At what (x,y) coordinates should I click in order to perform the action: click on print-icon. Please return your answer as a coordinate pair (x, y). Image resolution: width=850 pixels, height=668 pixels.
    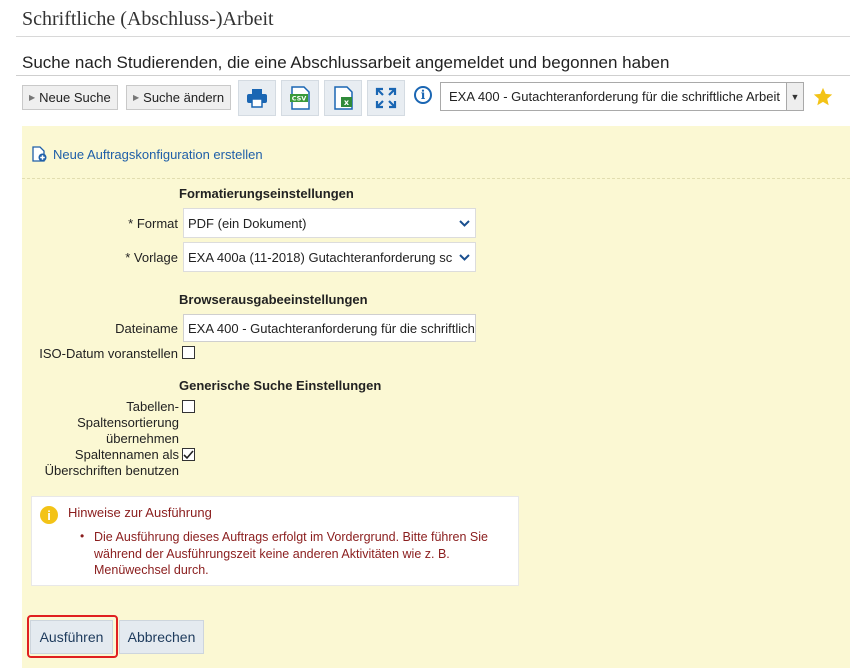
    Looking at the image, I should click on (257, 98).